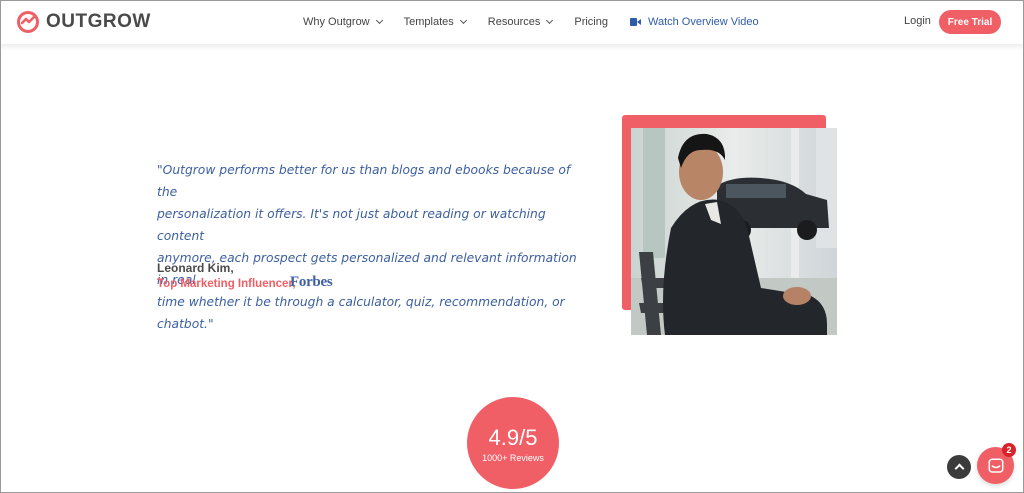 Image resolution: width=1024 pixels, height=493 pixels. Describe the element at coordinates (195, 268) in the screenshot. I see `author-name: Leonard Kim,` at that location.